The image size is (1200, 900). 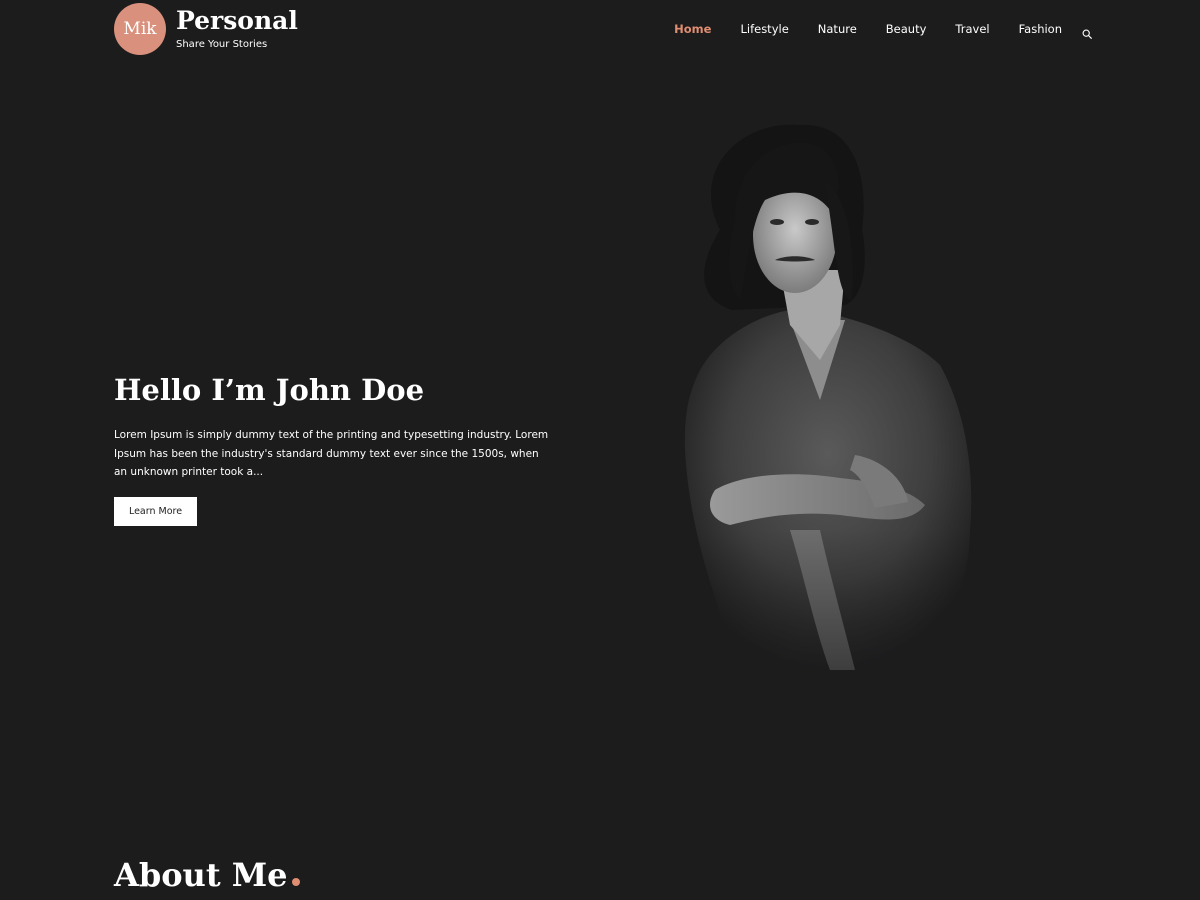 I want to click on site-tagline: Share Your Stories, so click(x=222, y=44).